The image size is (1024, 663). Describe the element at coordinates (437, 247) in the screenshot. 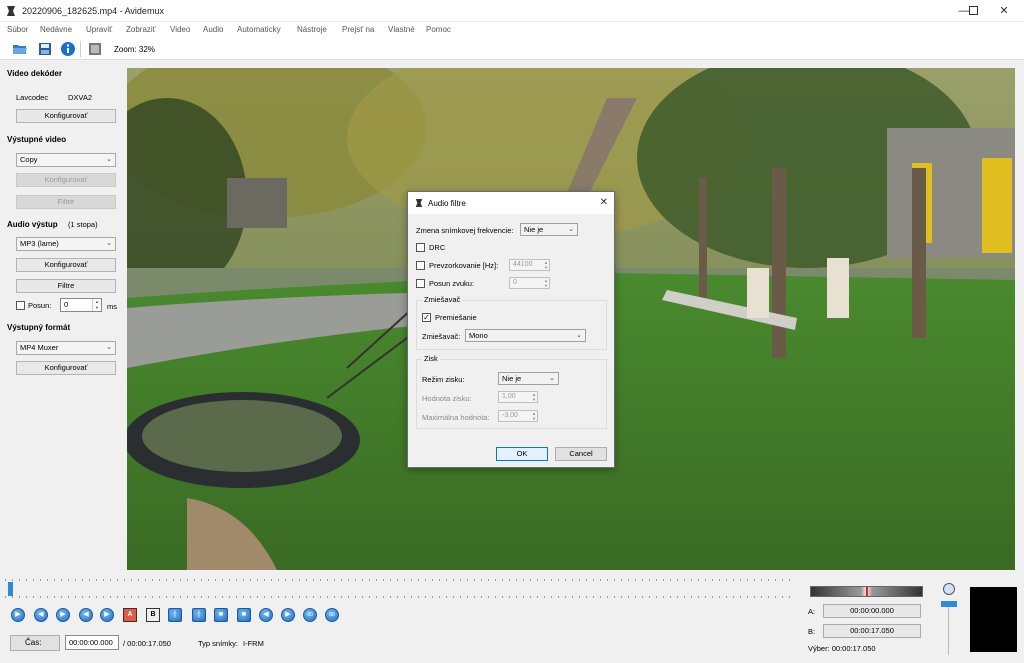

I see `drc-label: DRC` at that location.